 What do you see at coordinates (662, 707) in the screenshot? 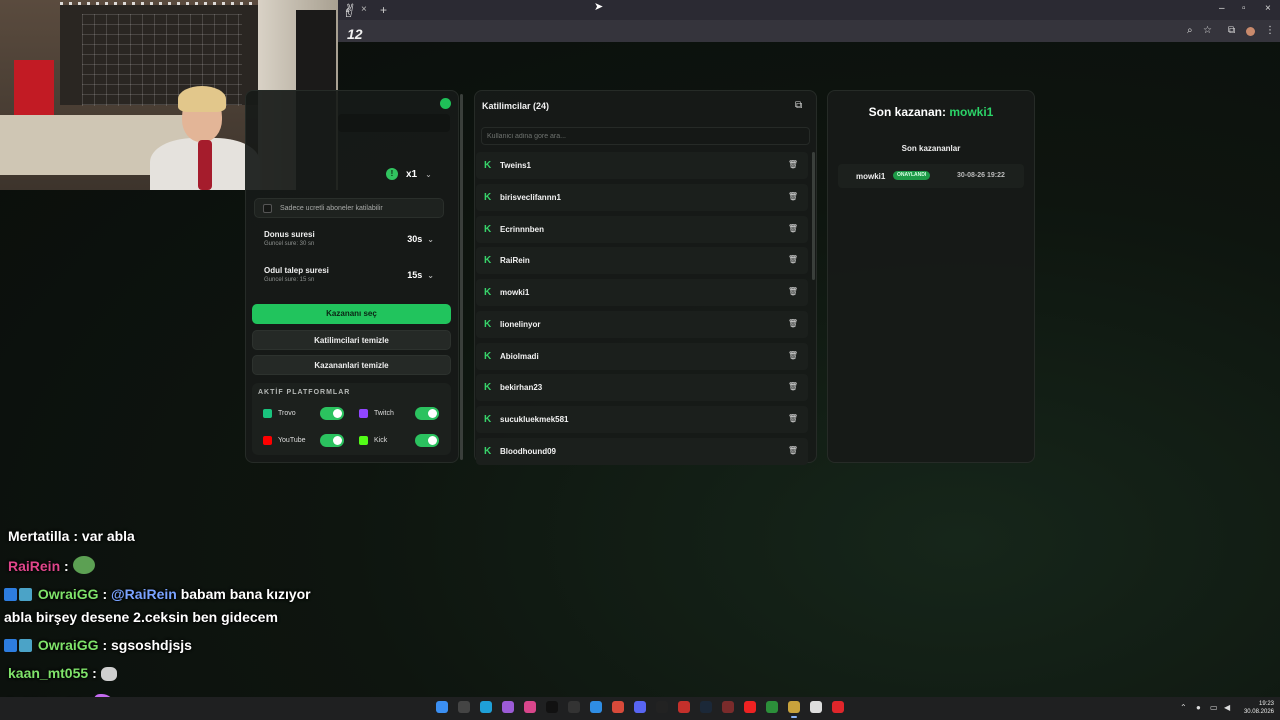
I see `github-icon` at bounding box center [662, 707].